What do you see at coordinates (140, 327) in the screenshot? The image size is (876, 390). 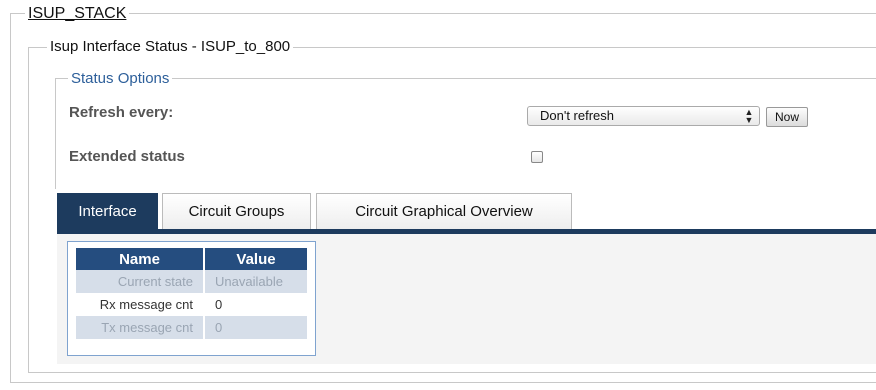 I see `row-name: Tx message cnt` at bounding box center [140, 327].